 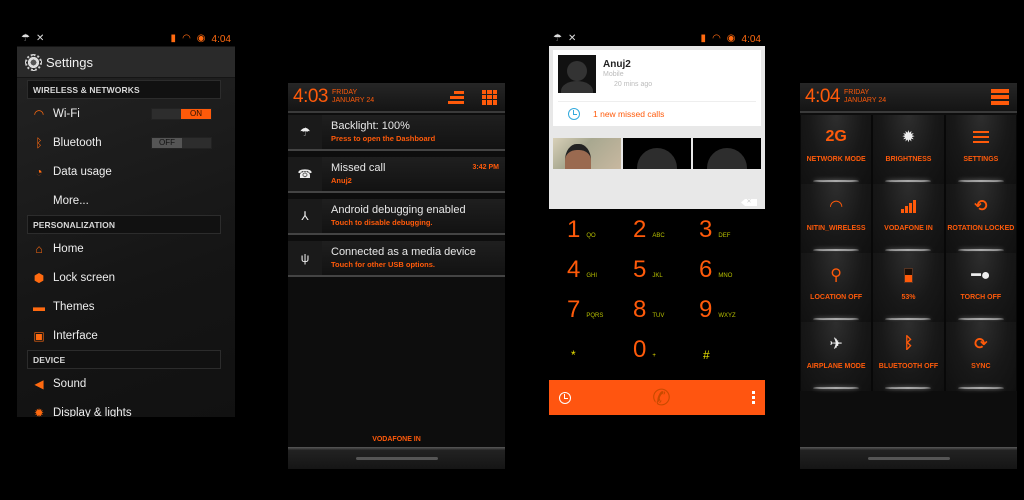 What do you see at coordinates (981, 297) in the screenshot?
I see `tile-label: TORCH OFF` at bounding box center [981, 297].